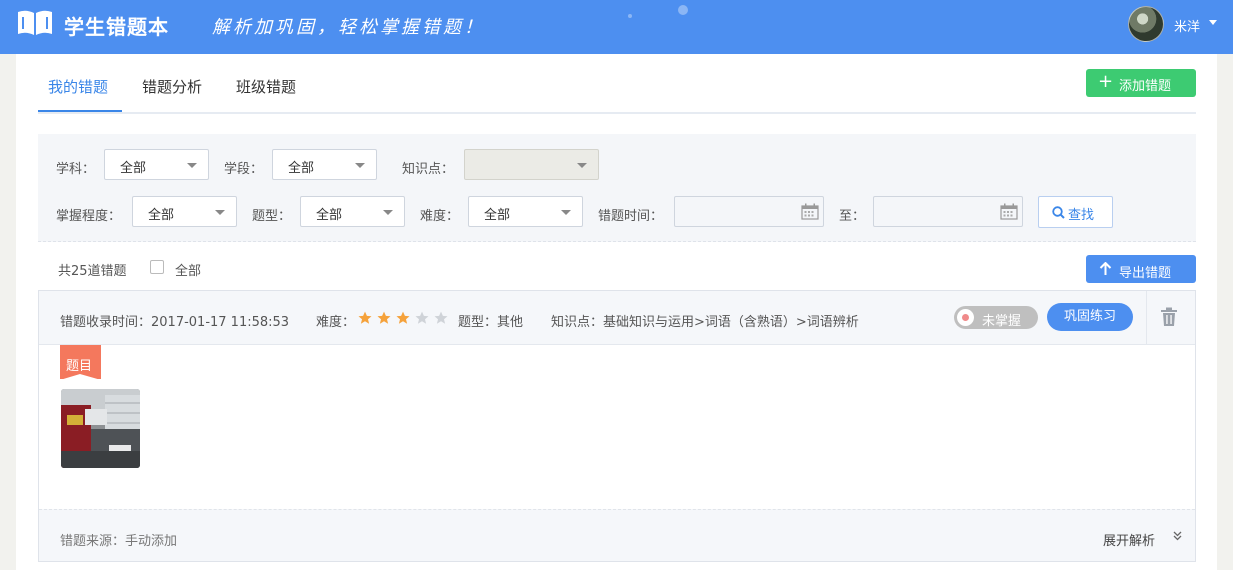 The height and width of the screenshot is (570, 1233). I want to click on start-date-input, so click(749, 211).